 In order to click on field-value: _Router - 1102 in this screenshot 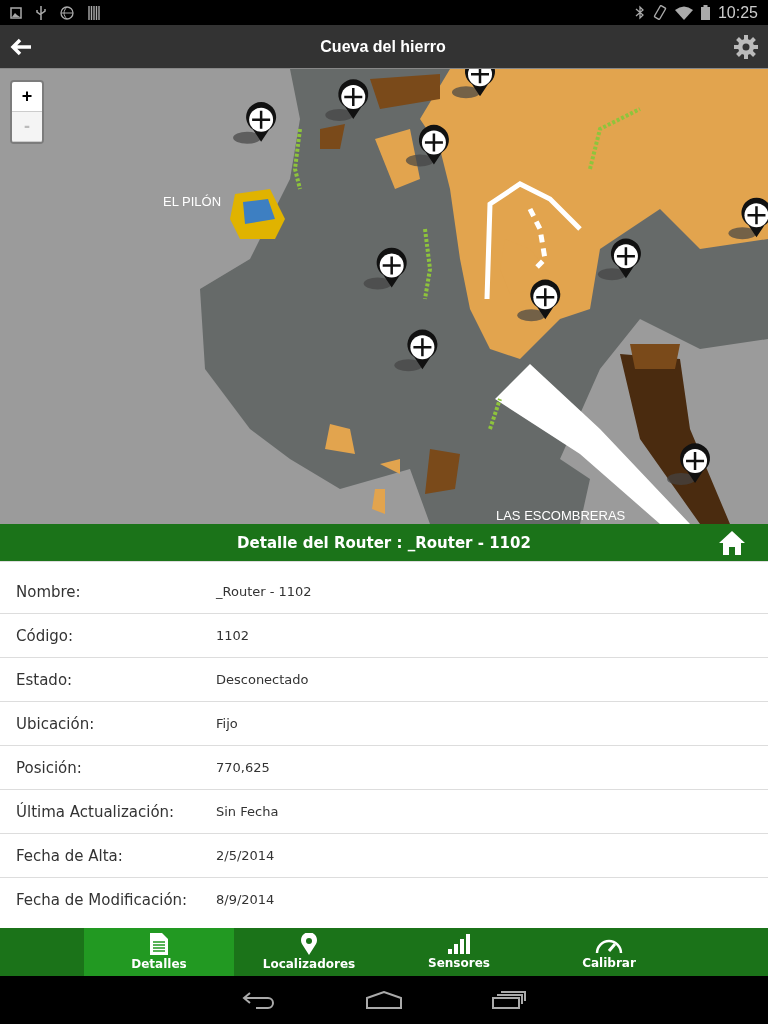, I will do `click(264, 591)`.